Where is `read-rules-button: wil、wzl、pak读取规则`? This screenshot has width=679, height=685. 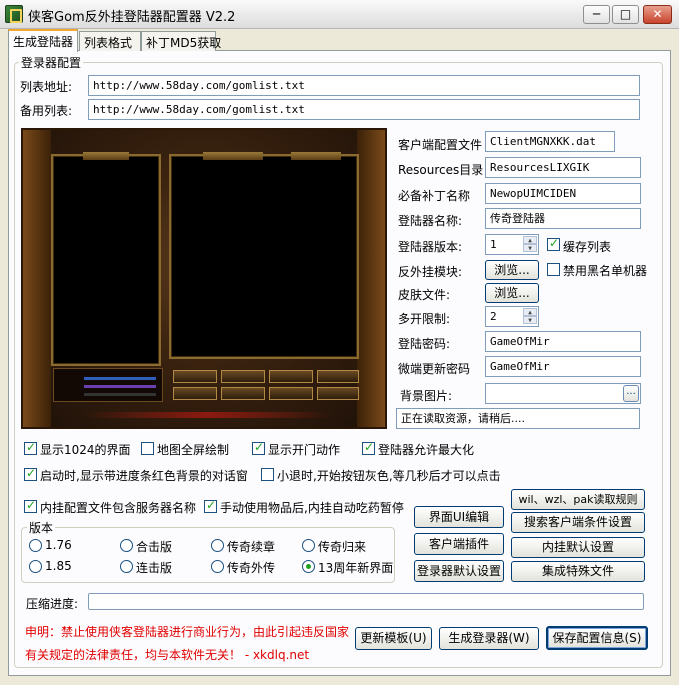
read-rules-button: wil、wzl、pak读取规则 is located at coordinates (578, 499).